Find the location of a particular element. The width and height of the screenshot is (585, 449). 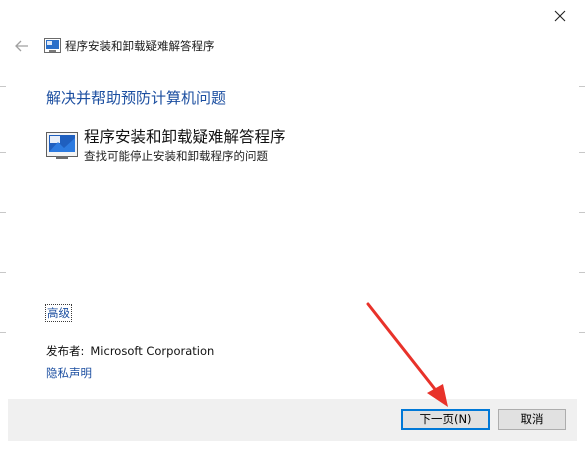

back-arrow-icon is located at coordinates (21, 46).